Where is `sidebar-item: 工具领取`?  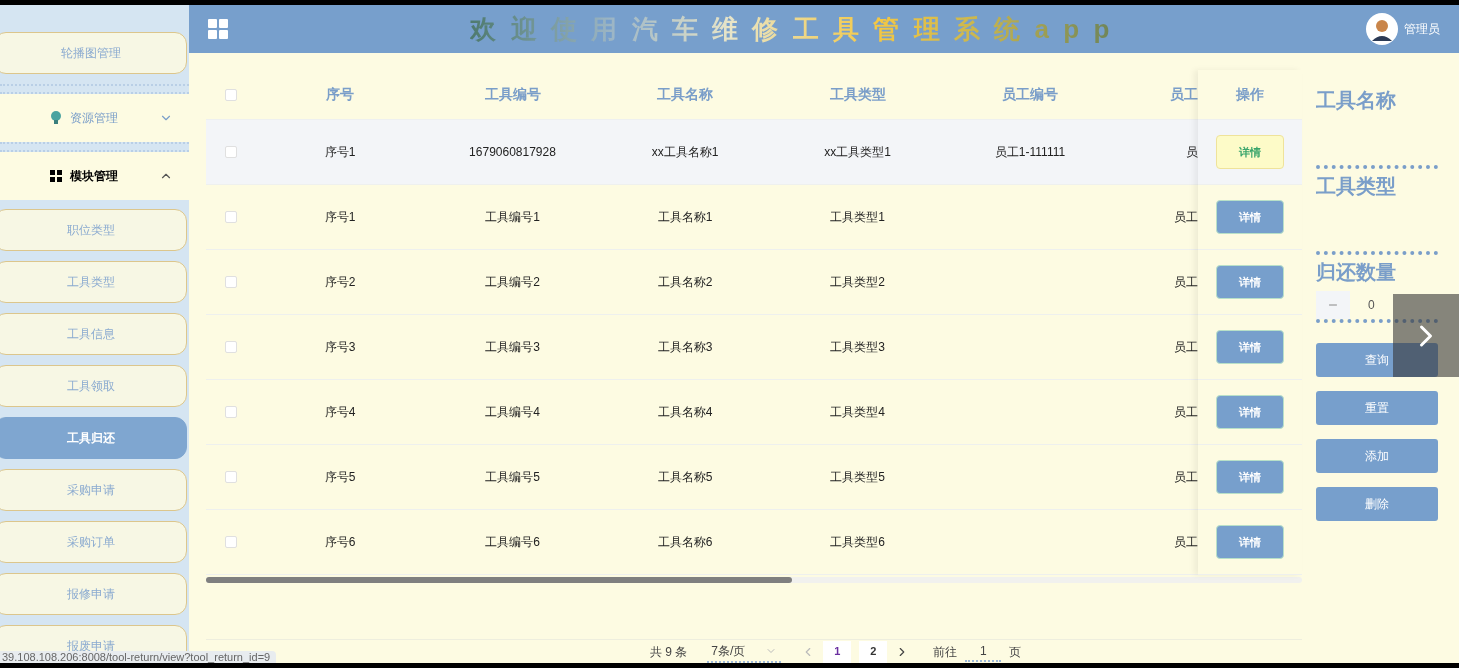 sidebar-item: 工具领取 is located at coordinates (93, 386).